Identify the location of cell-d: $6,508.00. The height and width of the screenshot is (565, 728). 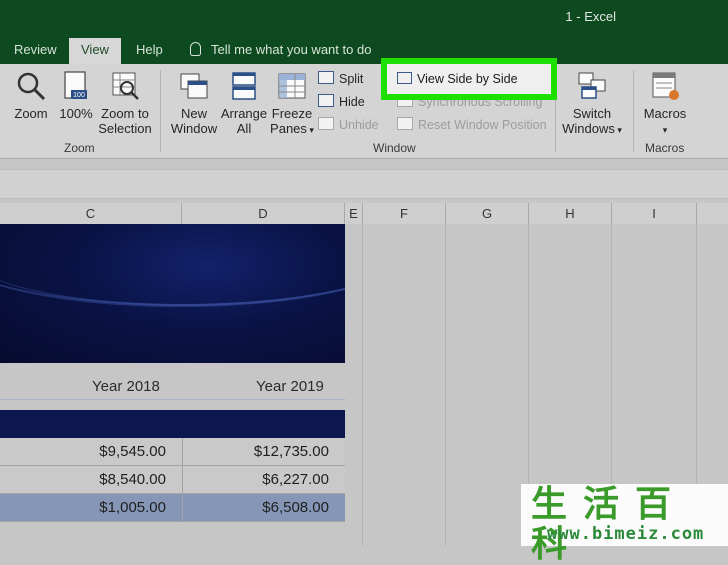
(255, 508).